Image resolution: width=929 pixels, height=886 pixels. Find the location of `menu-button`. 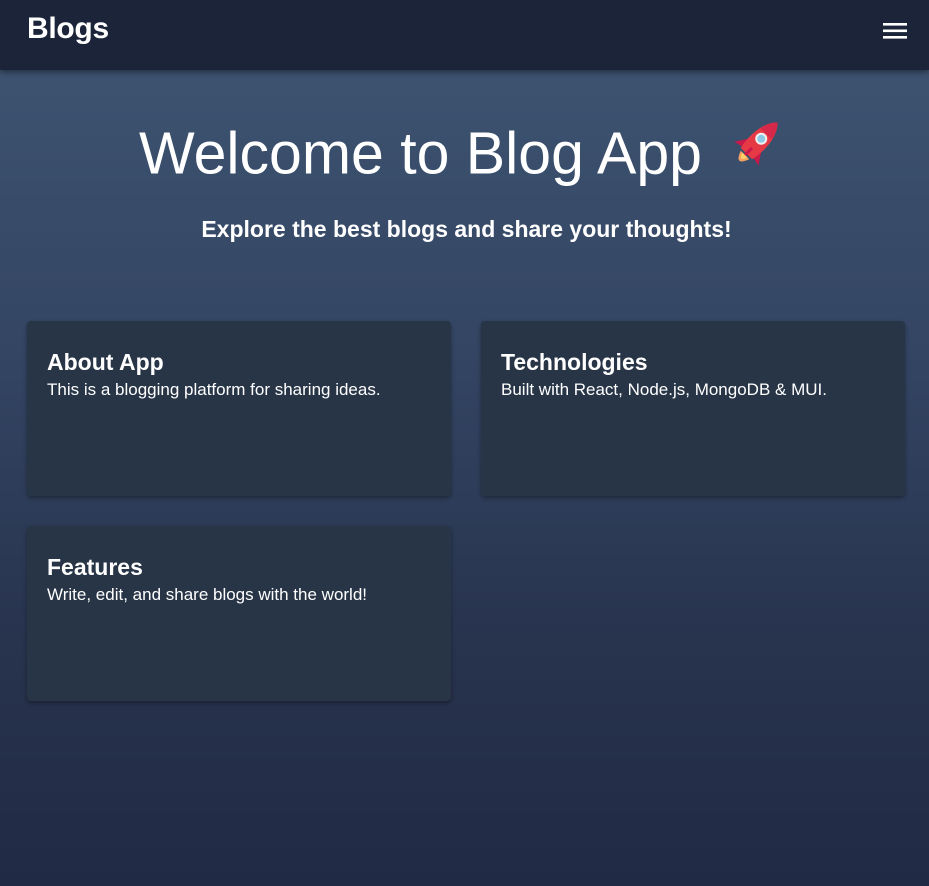

menu-button is located at coordinates (895, 31).